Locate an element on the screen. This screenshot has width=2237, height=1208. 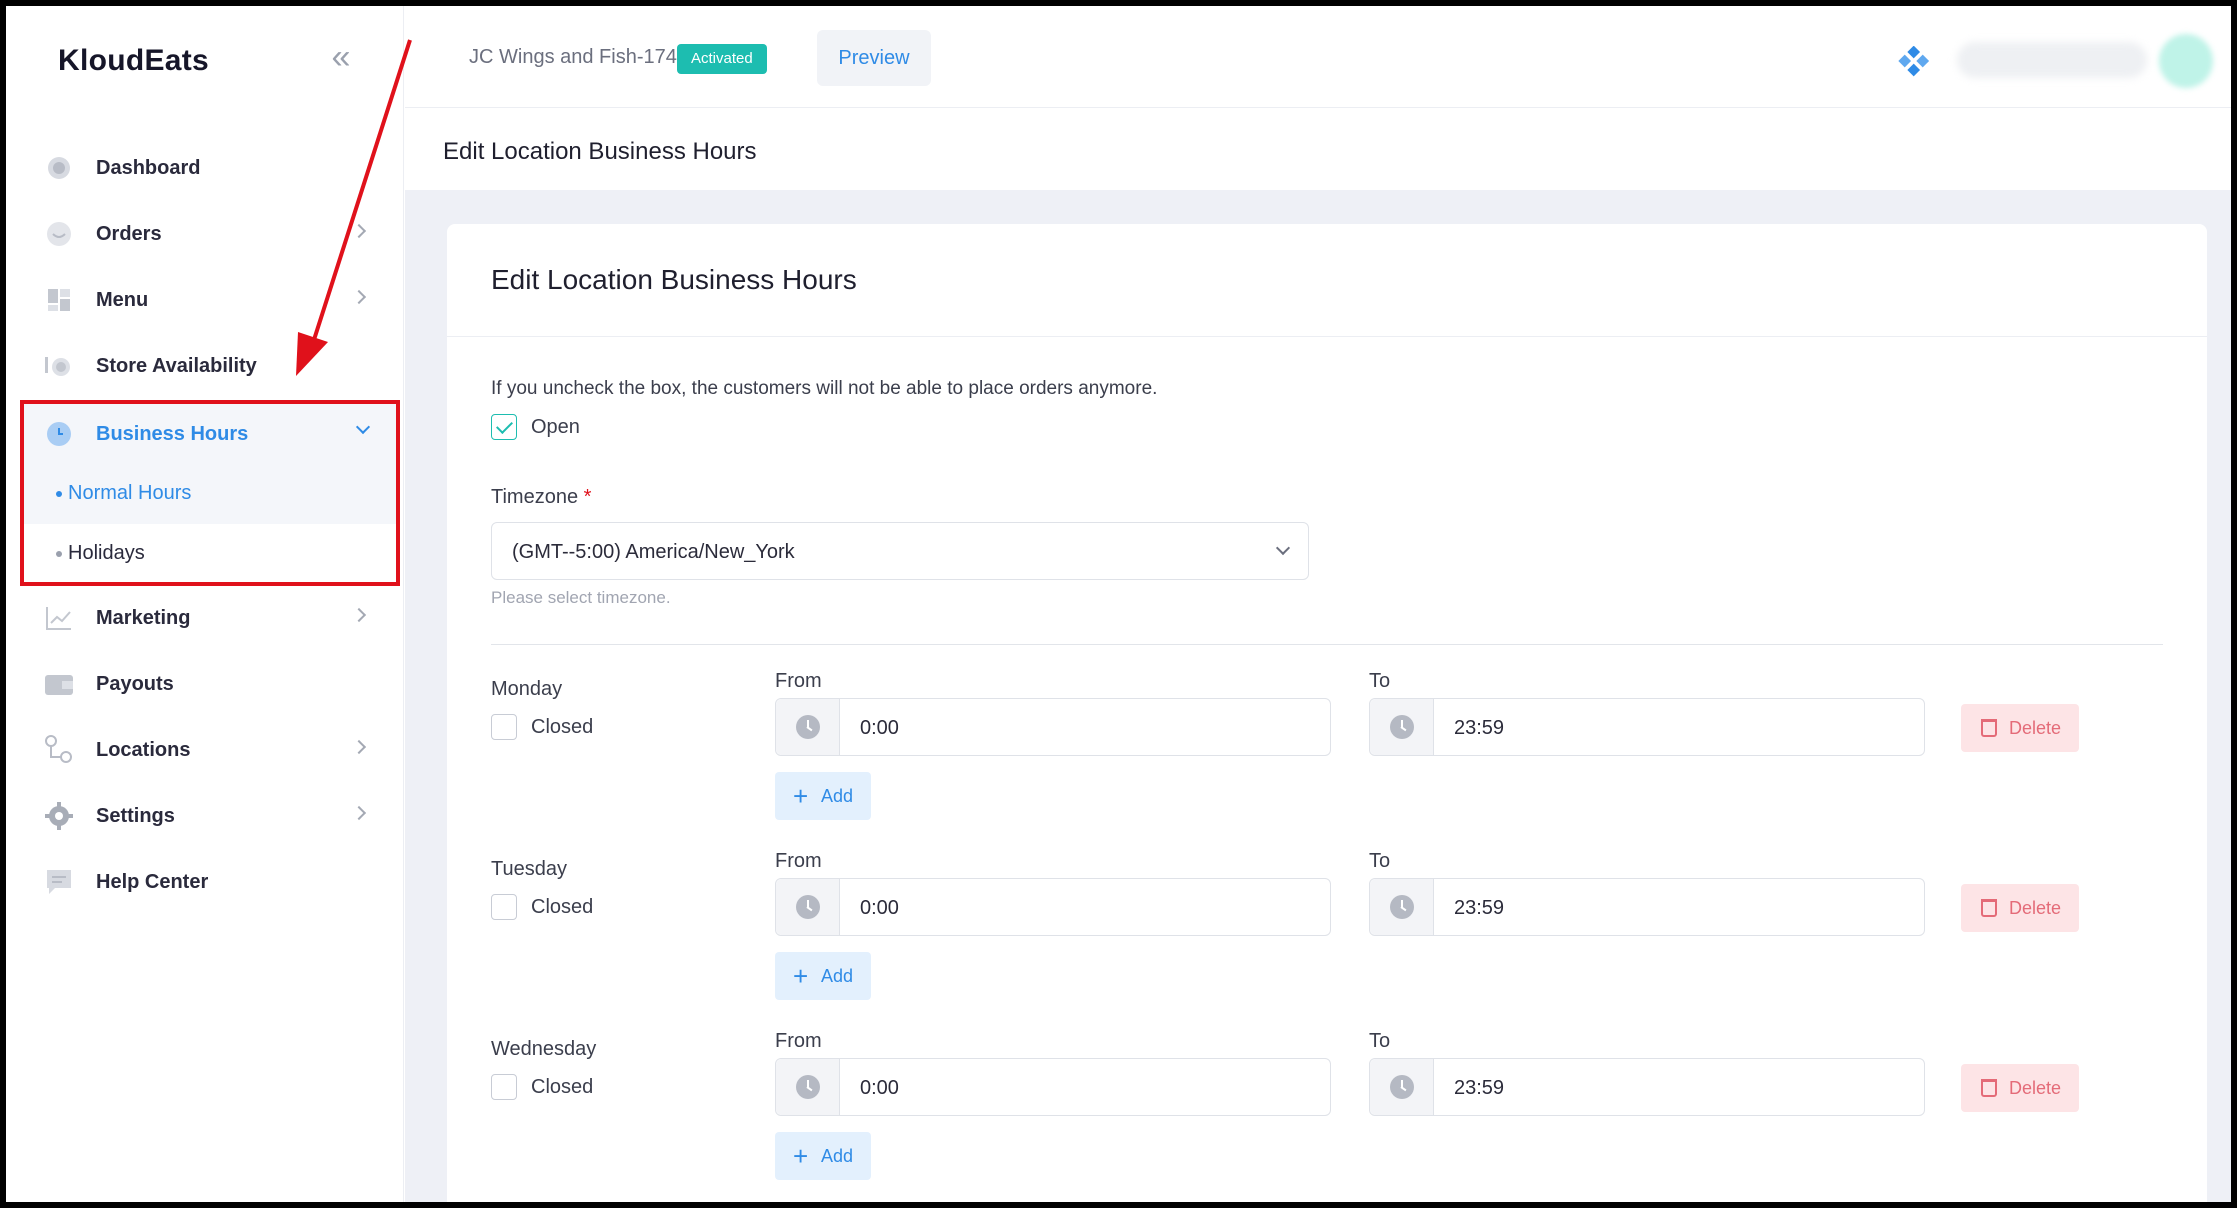
apps-icon is located at coordinates (1913, 64).